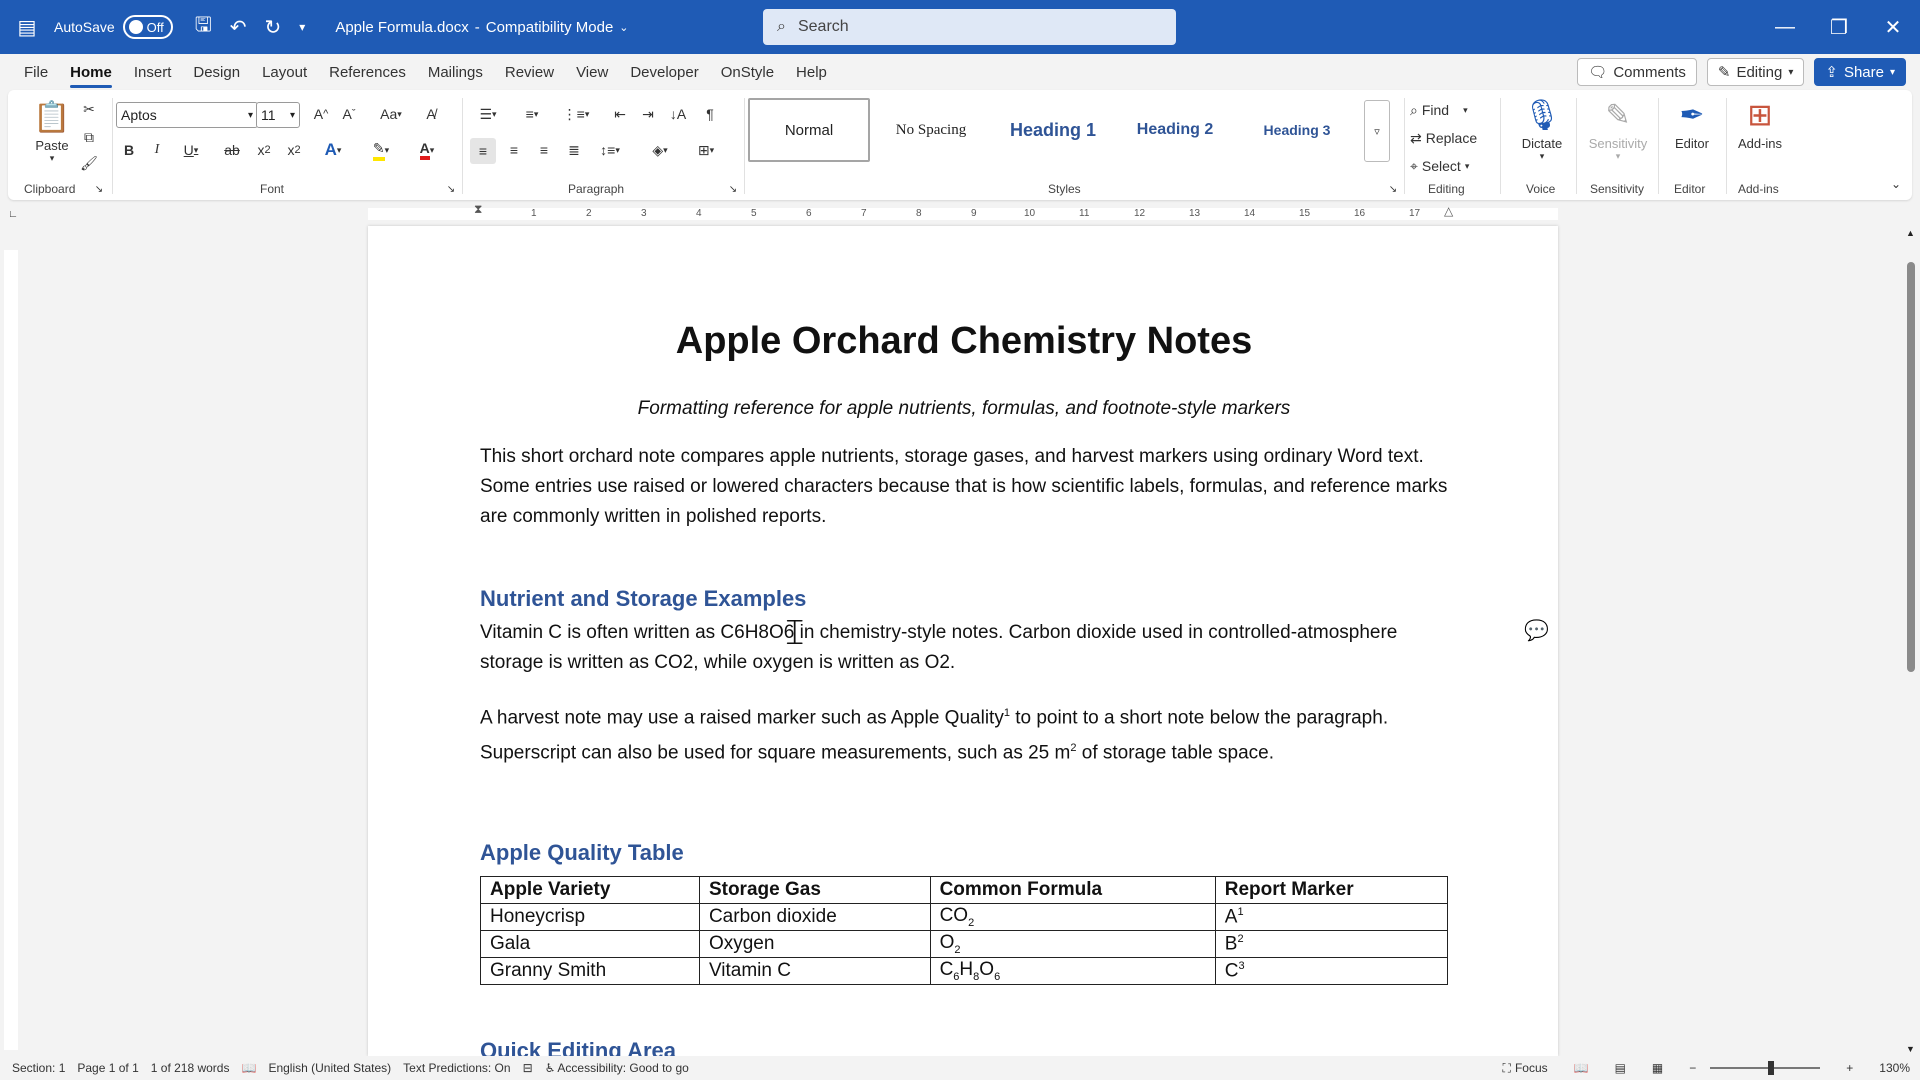  I want to click on proofing-icon: 📖, so click(248, 1068).